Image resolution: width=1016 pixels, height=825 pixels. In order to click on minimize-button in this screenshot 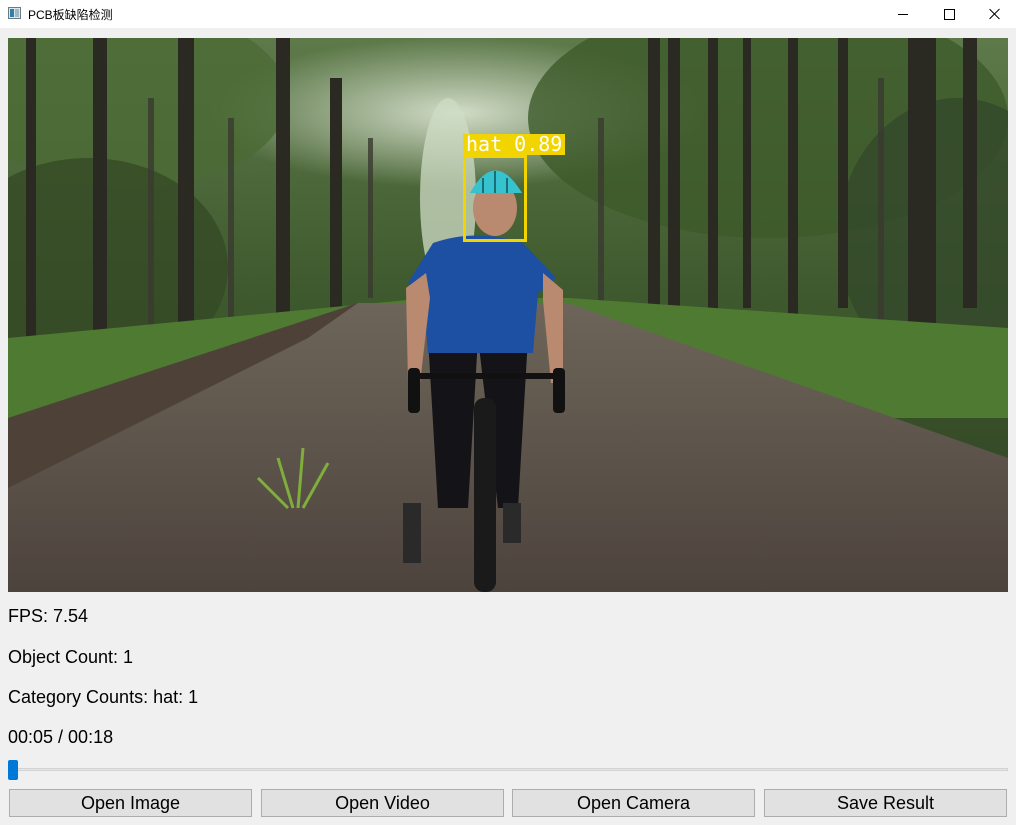, I will do `click(903, 14)`.